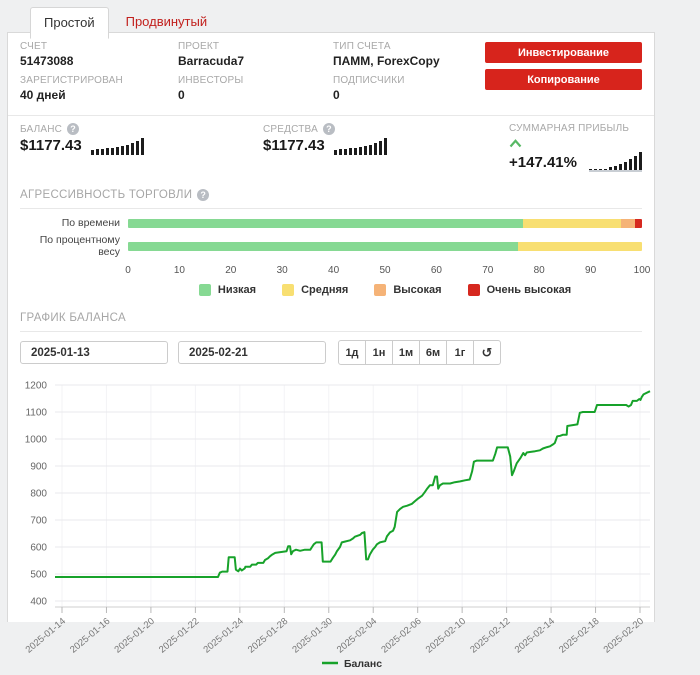 The height and width of the screenshot is (675, 700). I want to click on svg-text: 2025-01-16, so click(90, 636).